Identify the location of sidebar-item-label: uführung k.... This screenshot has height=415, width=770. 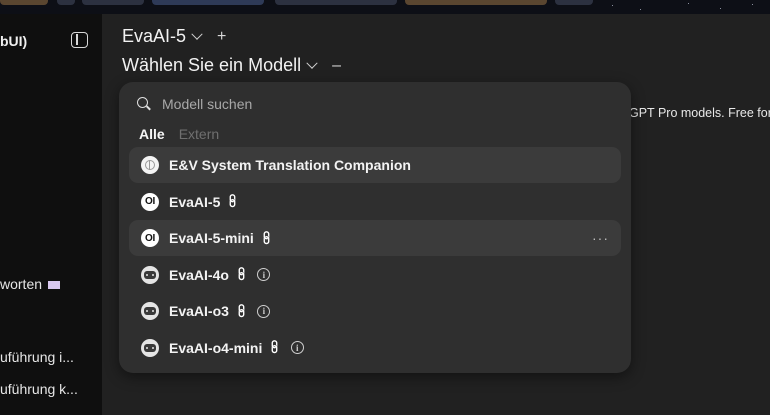
(39, 389).